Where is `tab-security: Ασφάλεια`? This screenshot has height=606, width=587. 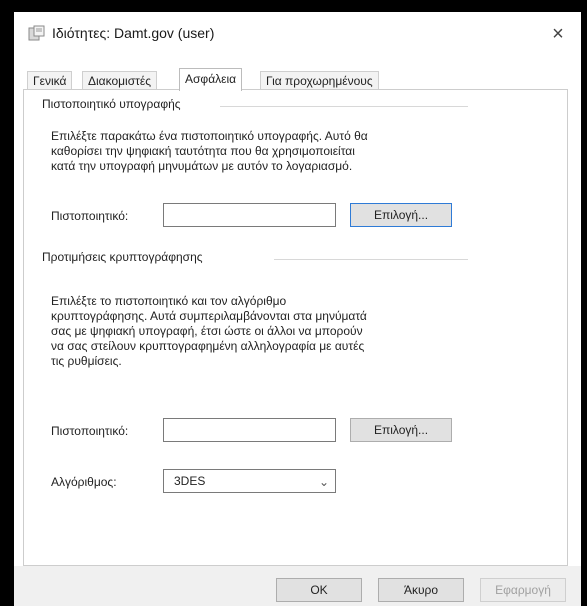
tab-security: Ασφάλεια is located at coordinates (211, 79).